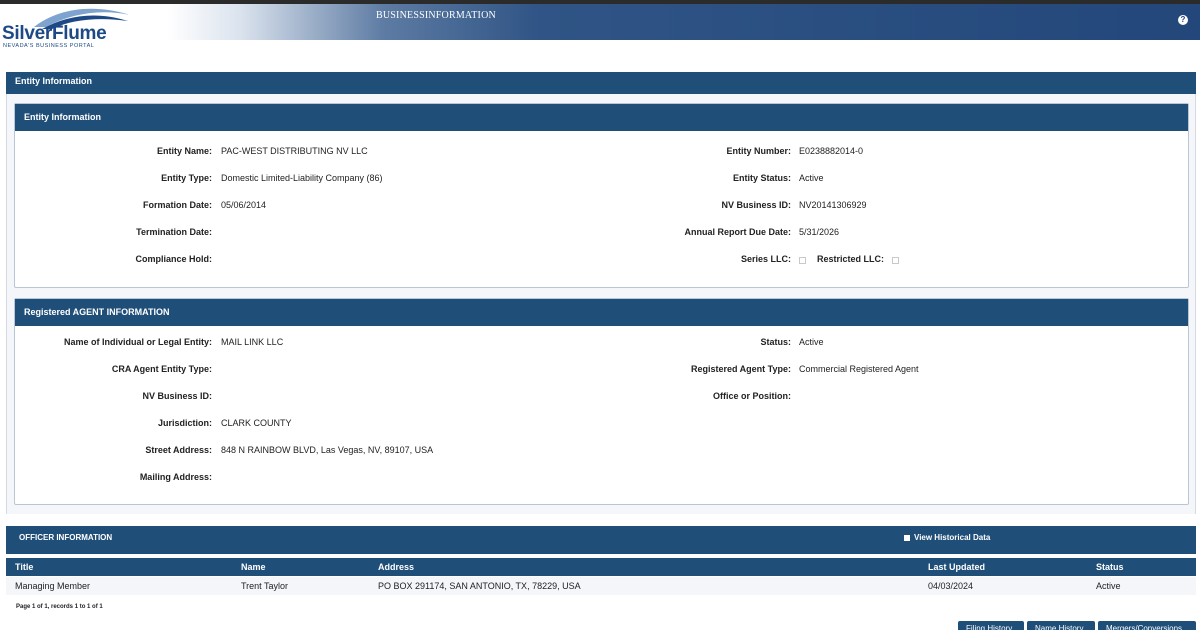 The image size is (1200, 630). I want to click on field-label: Entity Number:, so click(758, 151).